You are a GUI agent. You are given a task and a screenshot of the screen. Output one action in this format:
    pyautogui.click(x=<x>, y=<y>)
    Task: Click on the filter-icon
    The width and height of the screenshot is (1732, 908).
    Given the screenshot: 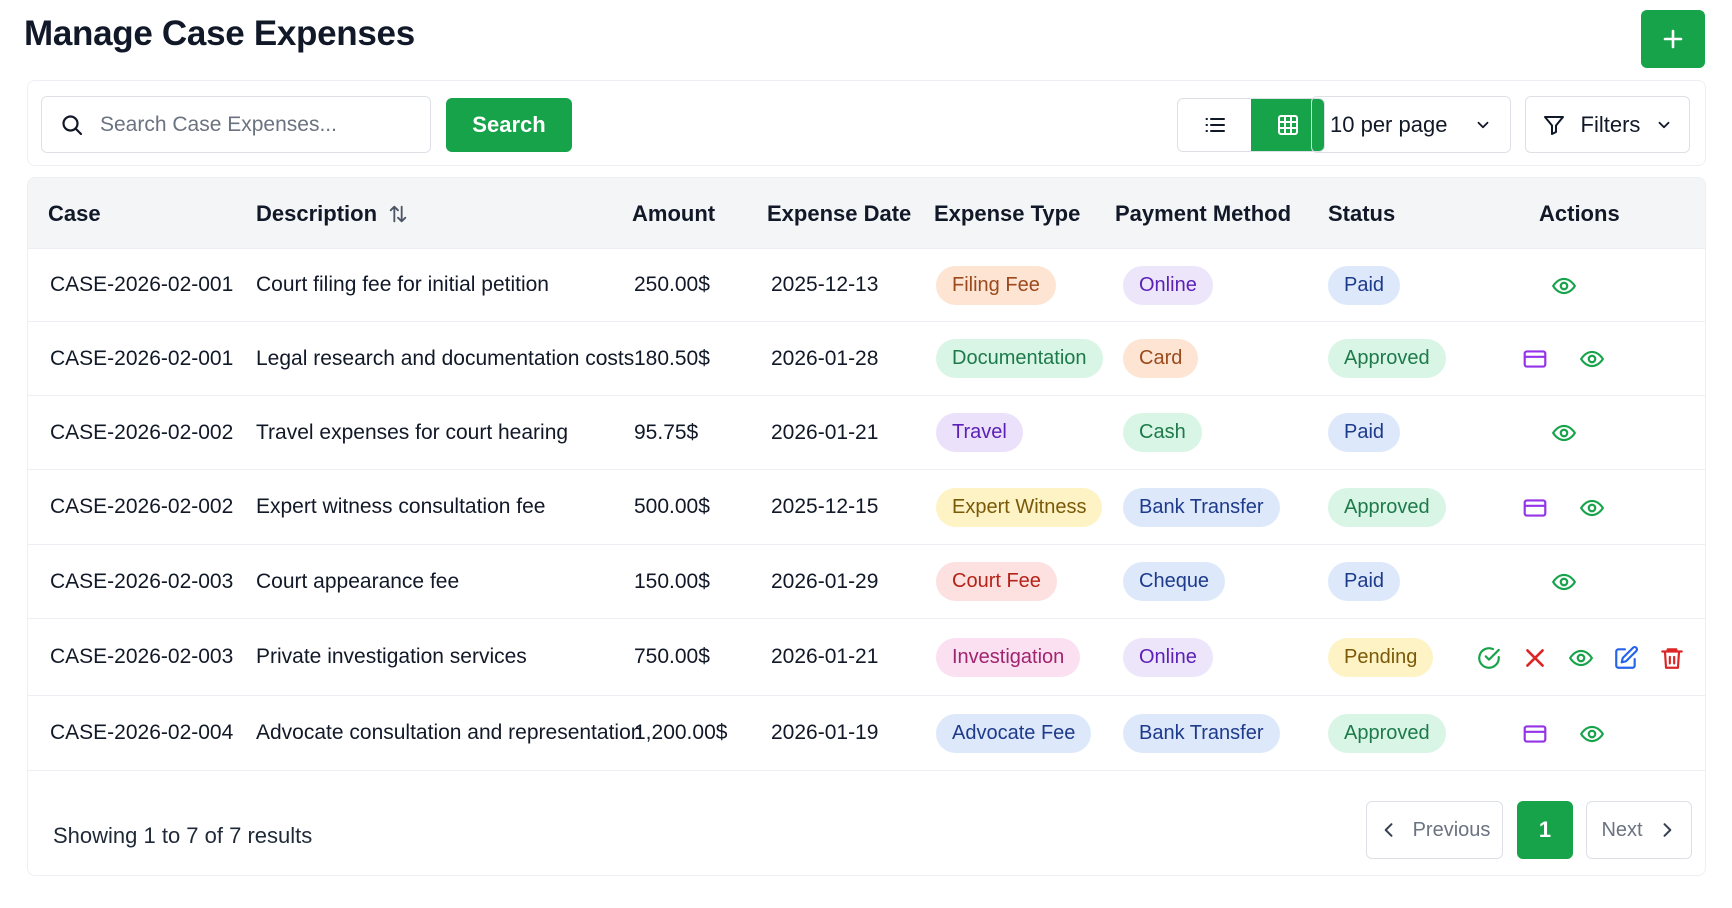 What is the action you would take?
    pyautogui.click(x=1554, y=125)
    